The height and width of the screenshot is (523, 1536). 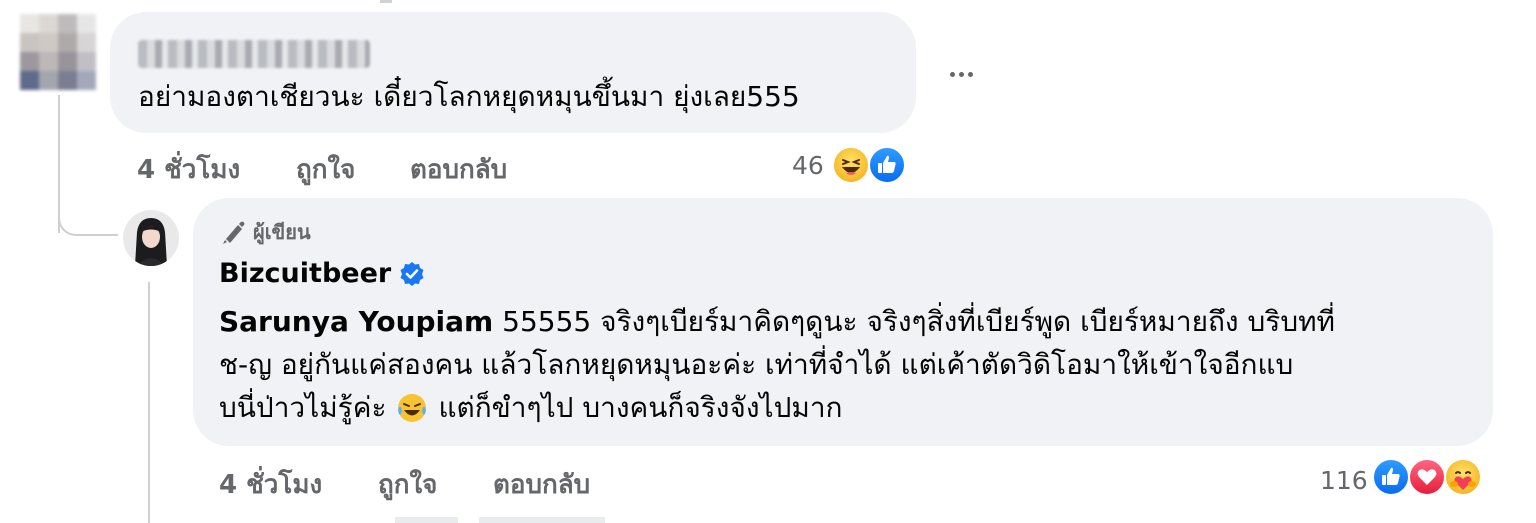 What do you see at coordinates (541, 484) in the screenshot?
I see `reply-reply-button: ตอบกลับ` at bounding box center [541, 484].